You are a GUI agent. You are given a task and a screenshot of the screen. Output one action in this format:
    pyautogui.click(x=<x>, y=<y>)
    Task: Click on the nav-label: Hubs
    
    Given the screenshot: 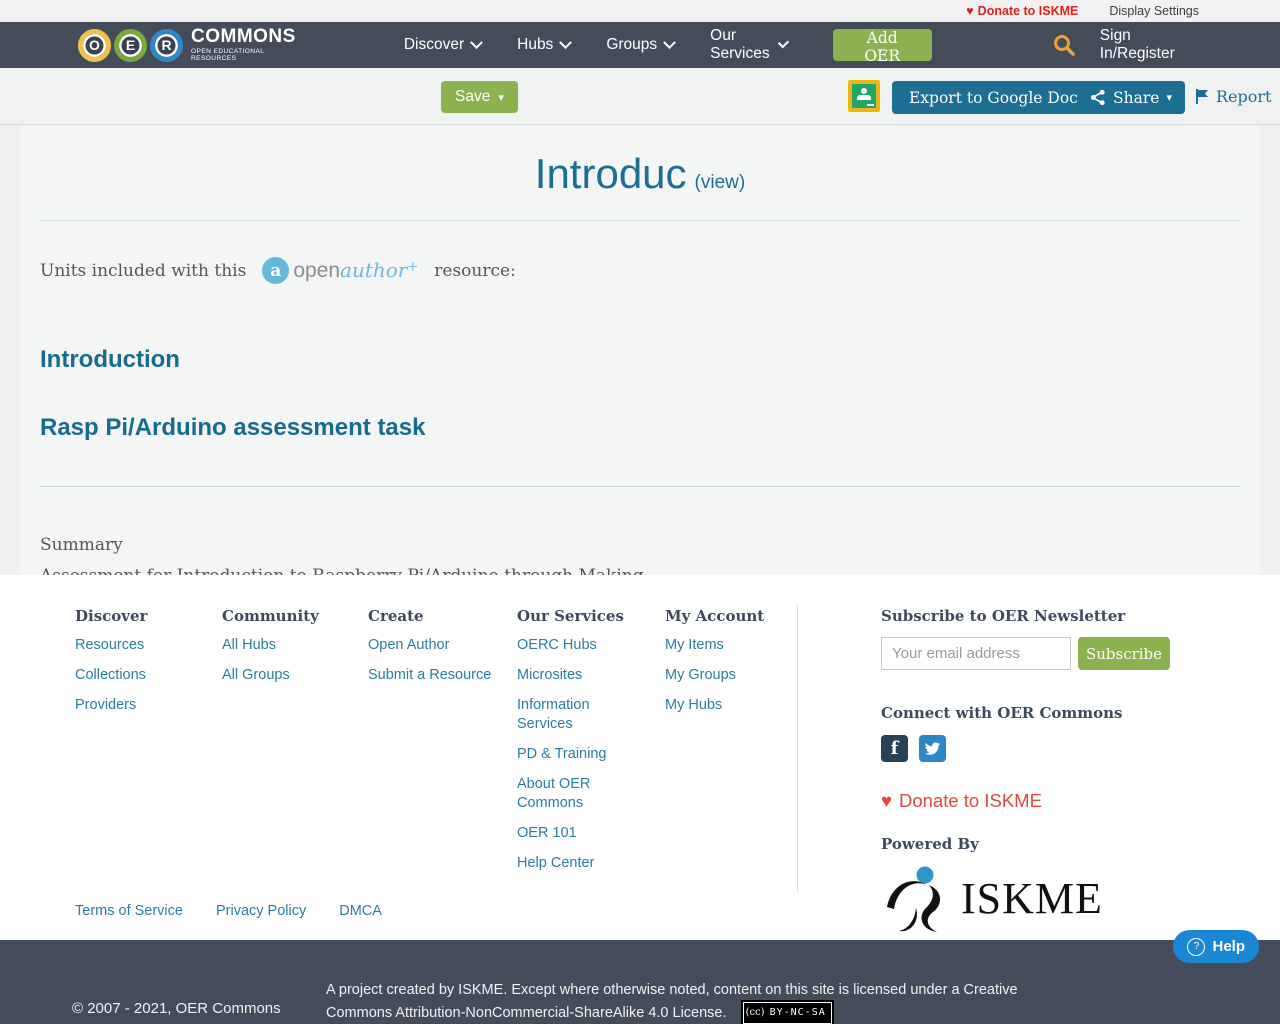 What is the action you would take?
    pyautogui.click(x=535, y=44)
    